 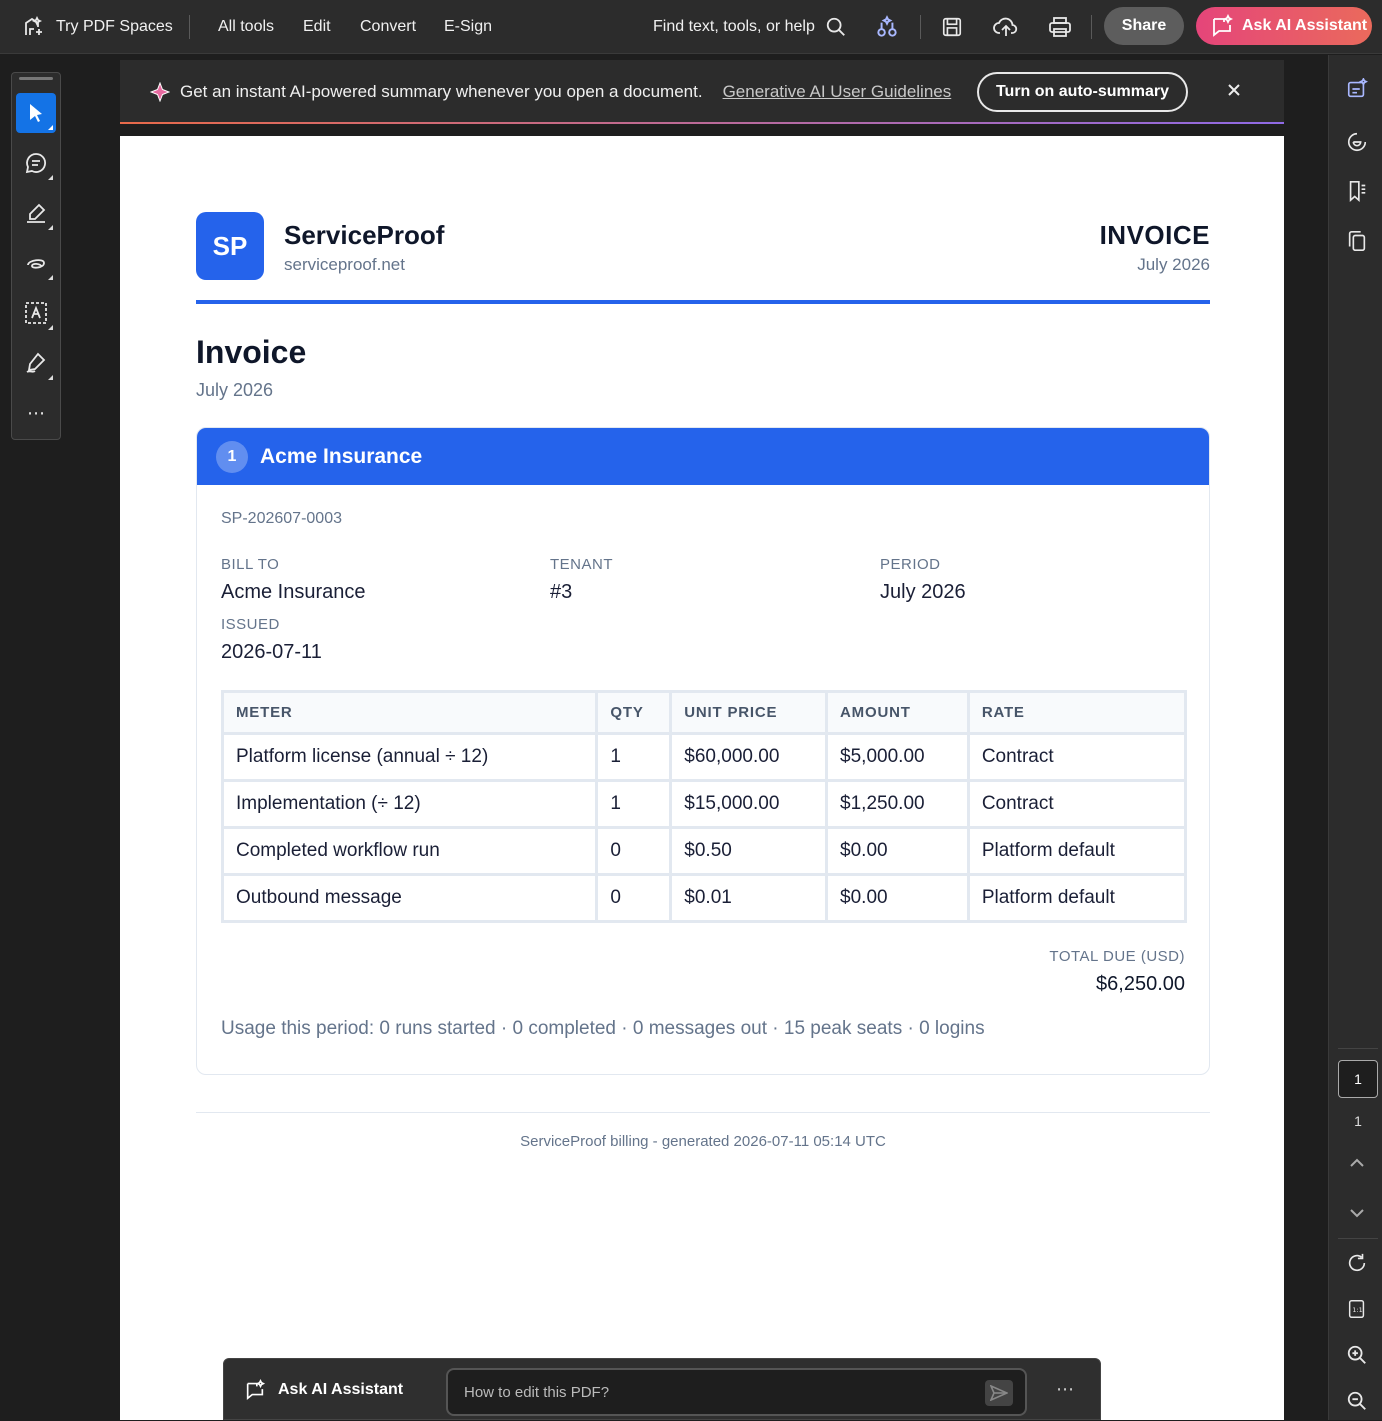 I want to click on ask-ai-assistant-button: Ask AI Assistant, so click(x=1284, y=26).